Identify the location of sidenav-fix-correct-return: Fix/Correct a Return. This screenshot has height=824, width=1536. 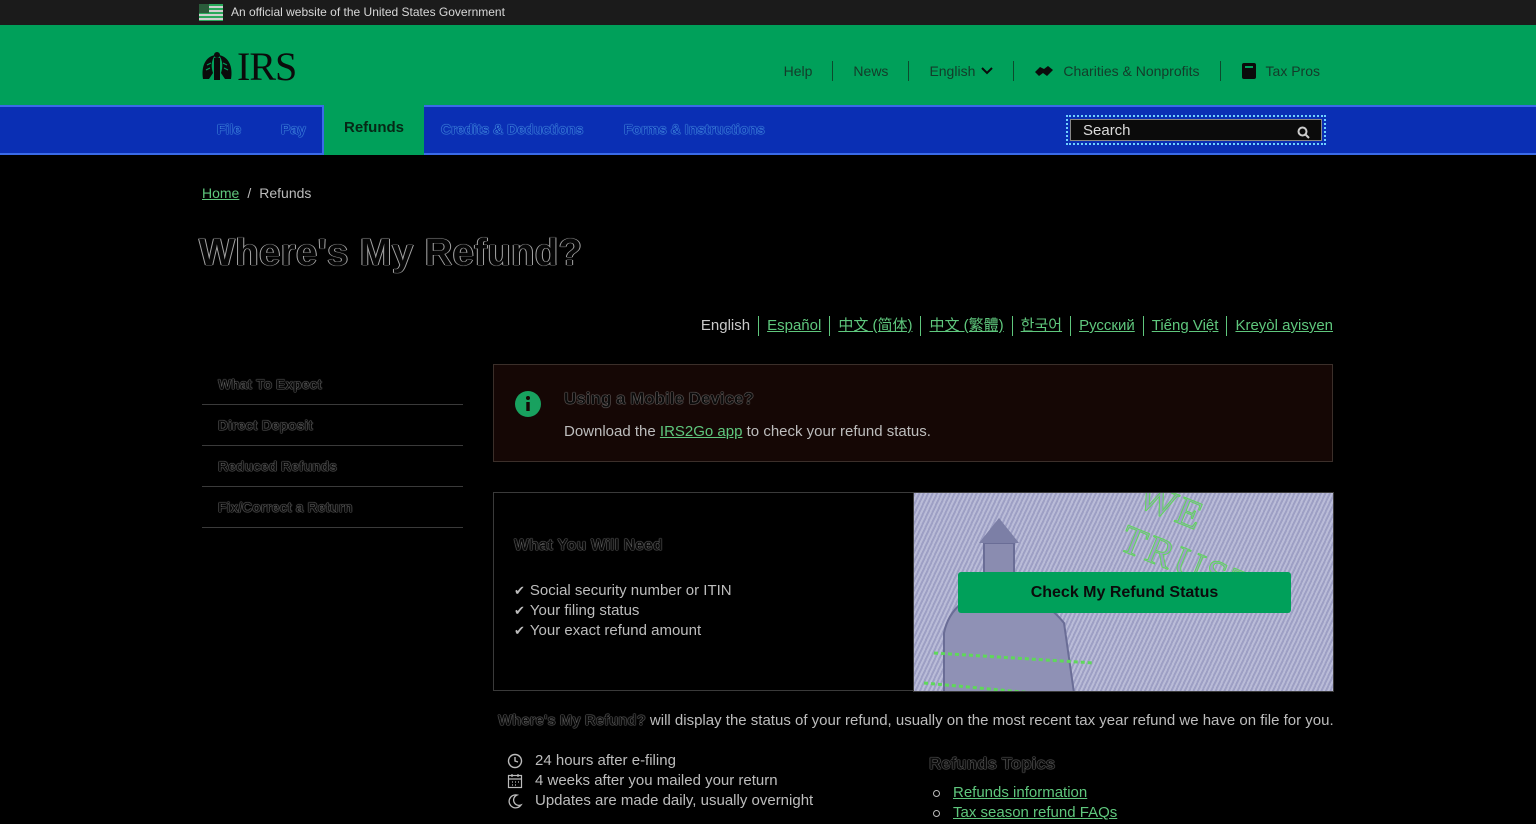
(332, 507).